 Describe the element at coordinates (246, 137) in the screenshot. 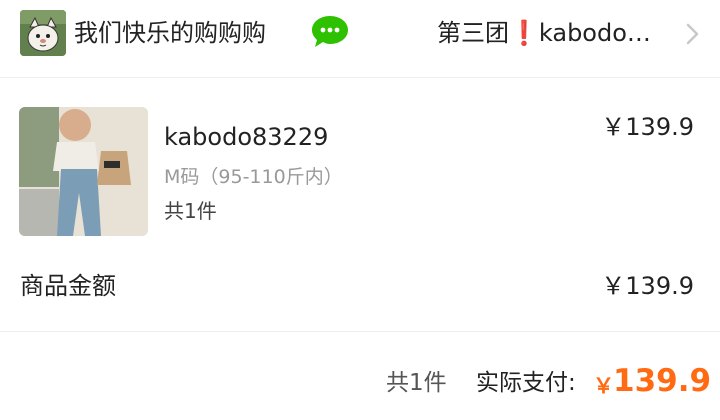

I see `product-title: kabodo83229` at that location.